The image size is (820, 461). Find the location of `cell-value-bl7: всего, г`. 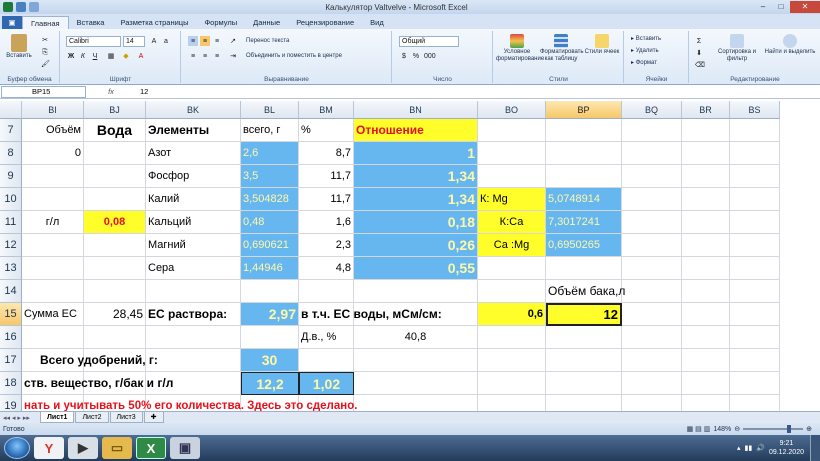

cell-value-bl7: всего, г is located at coordinates (270, 130).